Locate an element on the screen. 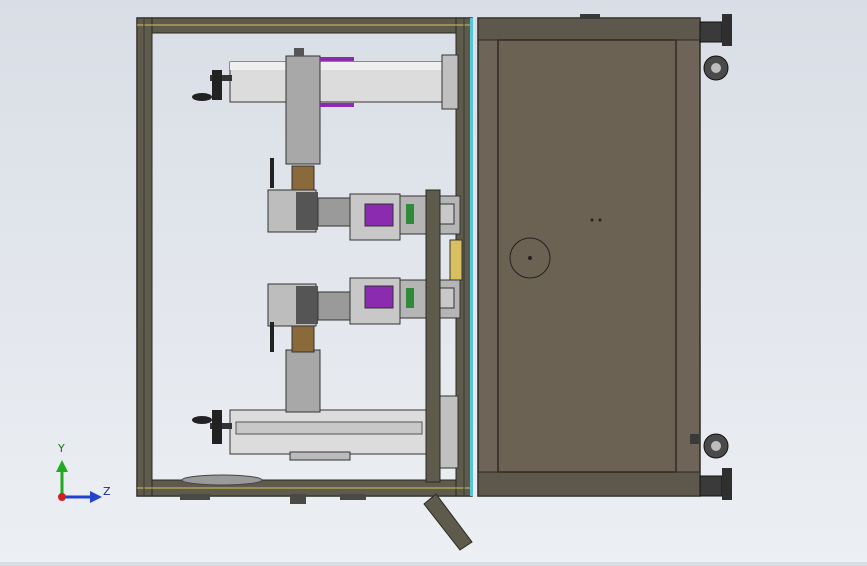 The width and height of the screenshot is (867, 566). triad-z-label: Z is located at coordinates (107, 491).